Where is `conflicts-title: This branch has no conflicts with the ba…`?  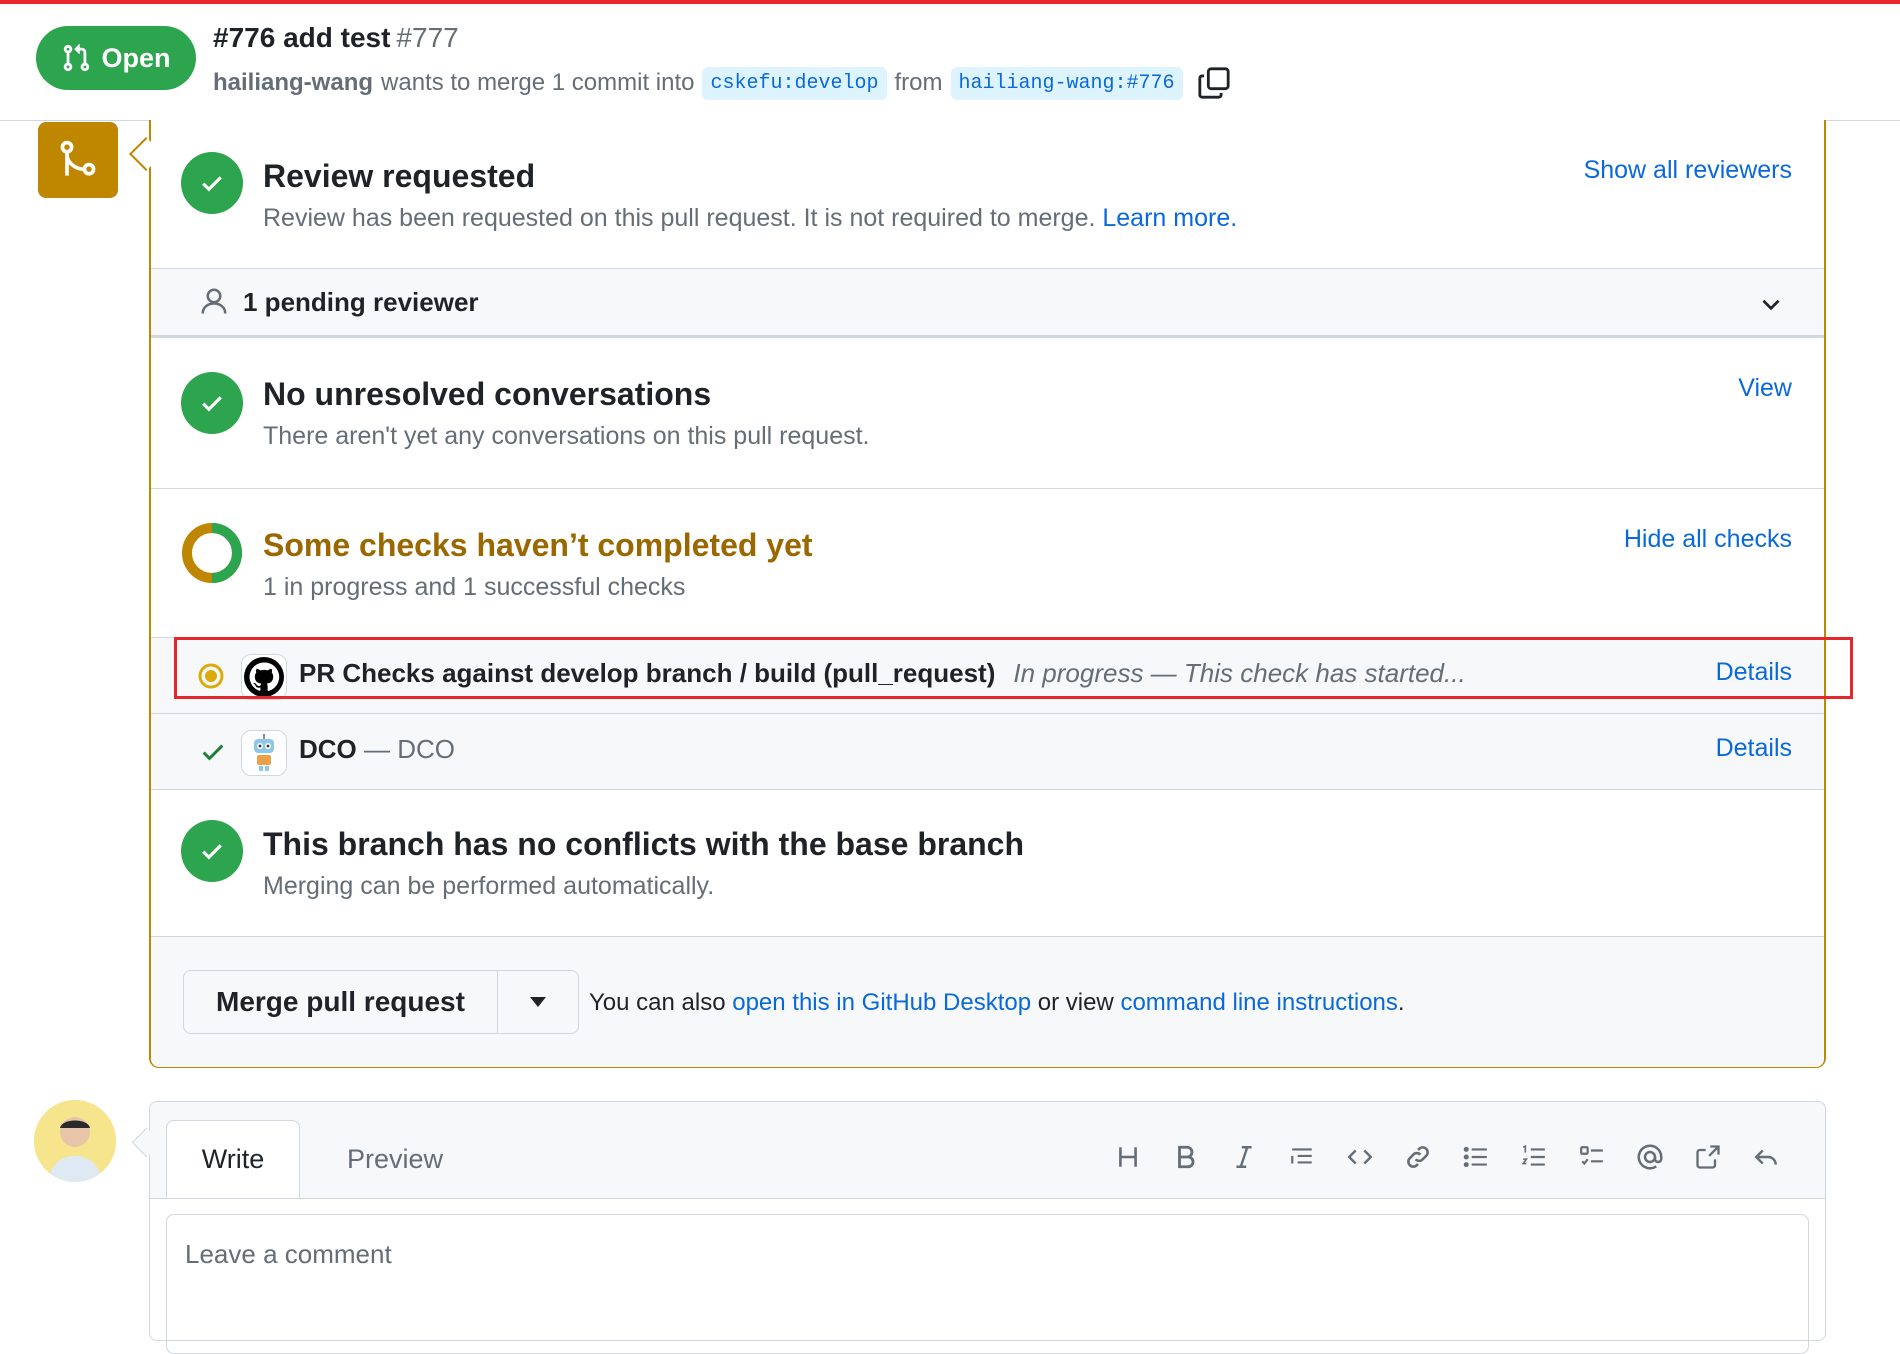 conflicts-title: This branch has no conflicts with the ba… is located at coordinates (644, 844).